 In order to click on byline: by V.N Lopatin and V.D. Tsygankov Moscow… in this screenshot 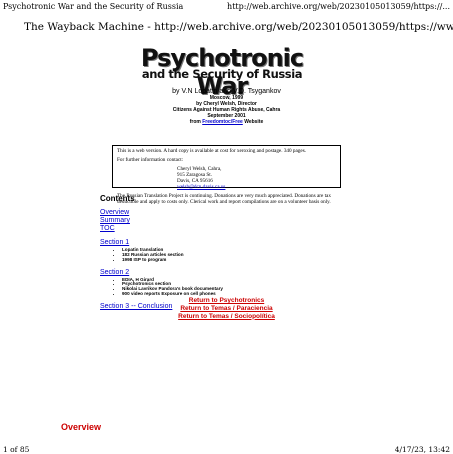, I will do `click(226, 106)`.